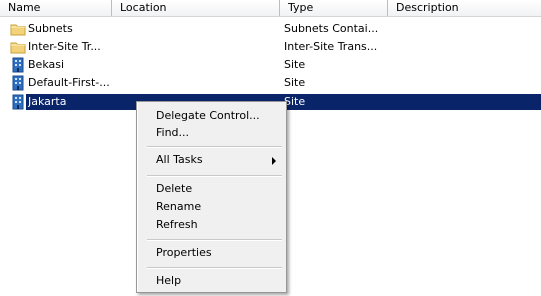 This screenshot has width=541, height=296. Describe the element at coordinates (179, 159) in the screenshot. I see `menu-item-label: All Tasks` at that location.